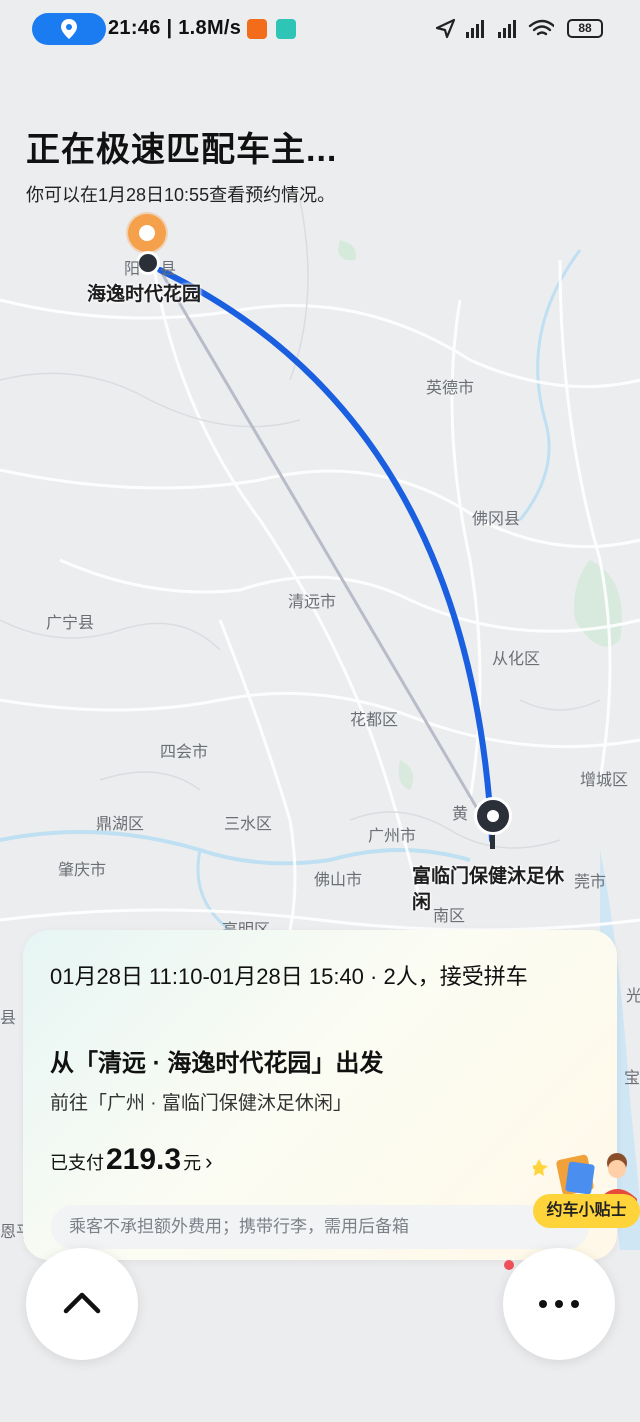 This screenshot has height=1422, width=640. Describe the element at coordinates (491, 29) in the screenshot. I see `signal-icon` at that location.